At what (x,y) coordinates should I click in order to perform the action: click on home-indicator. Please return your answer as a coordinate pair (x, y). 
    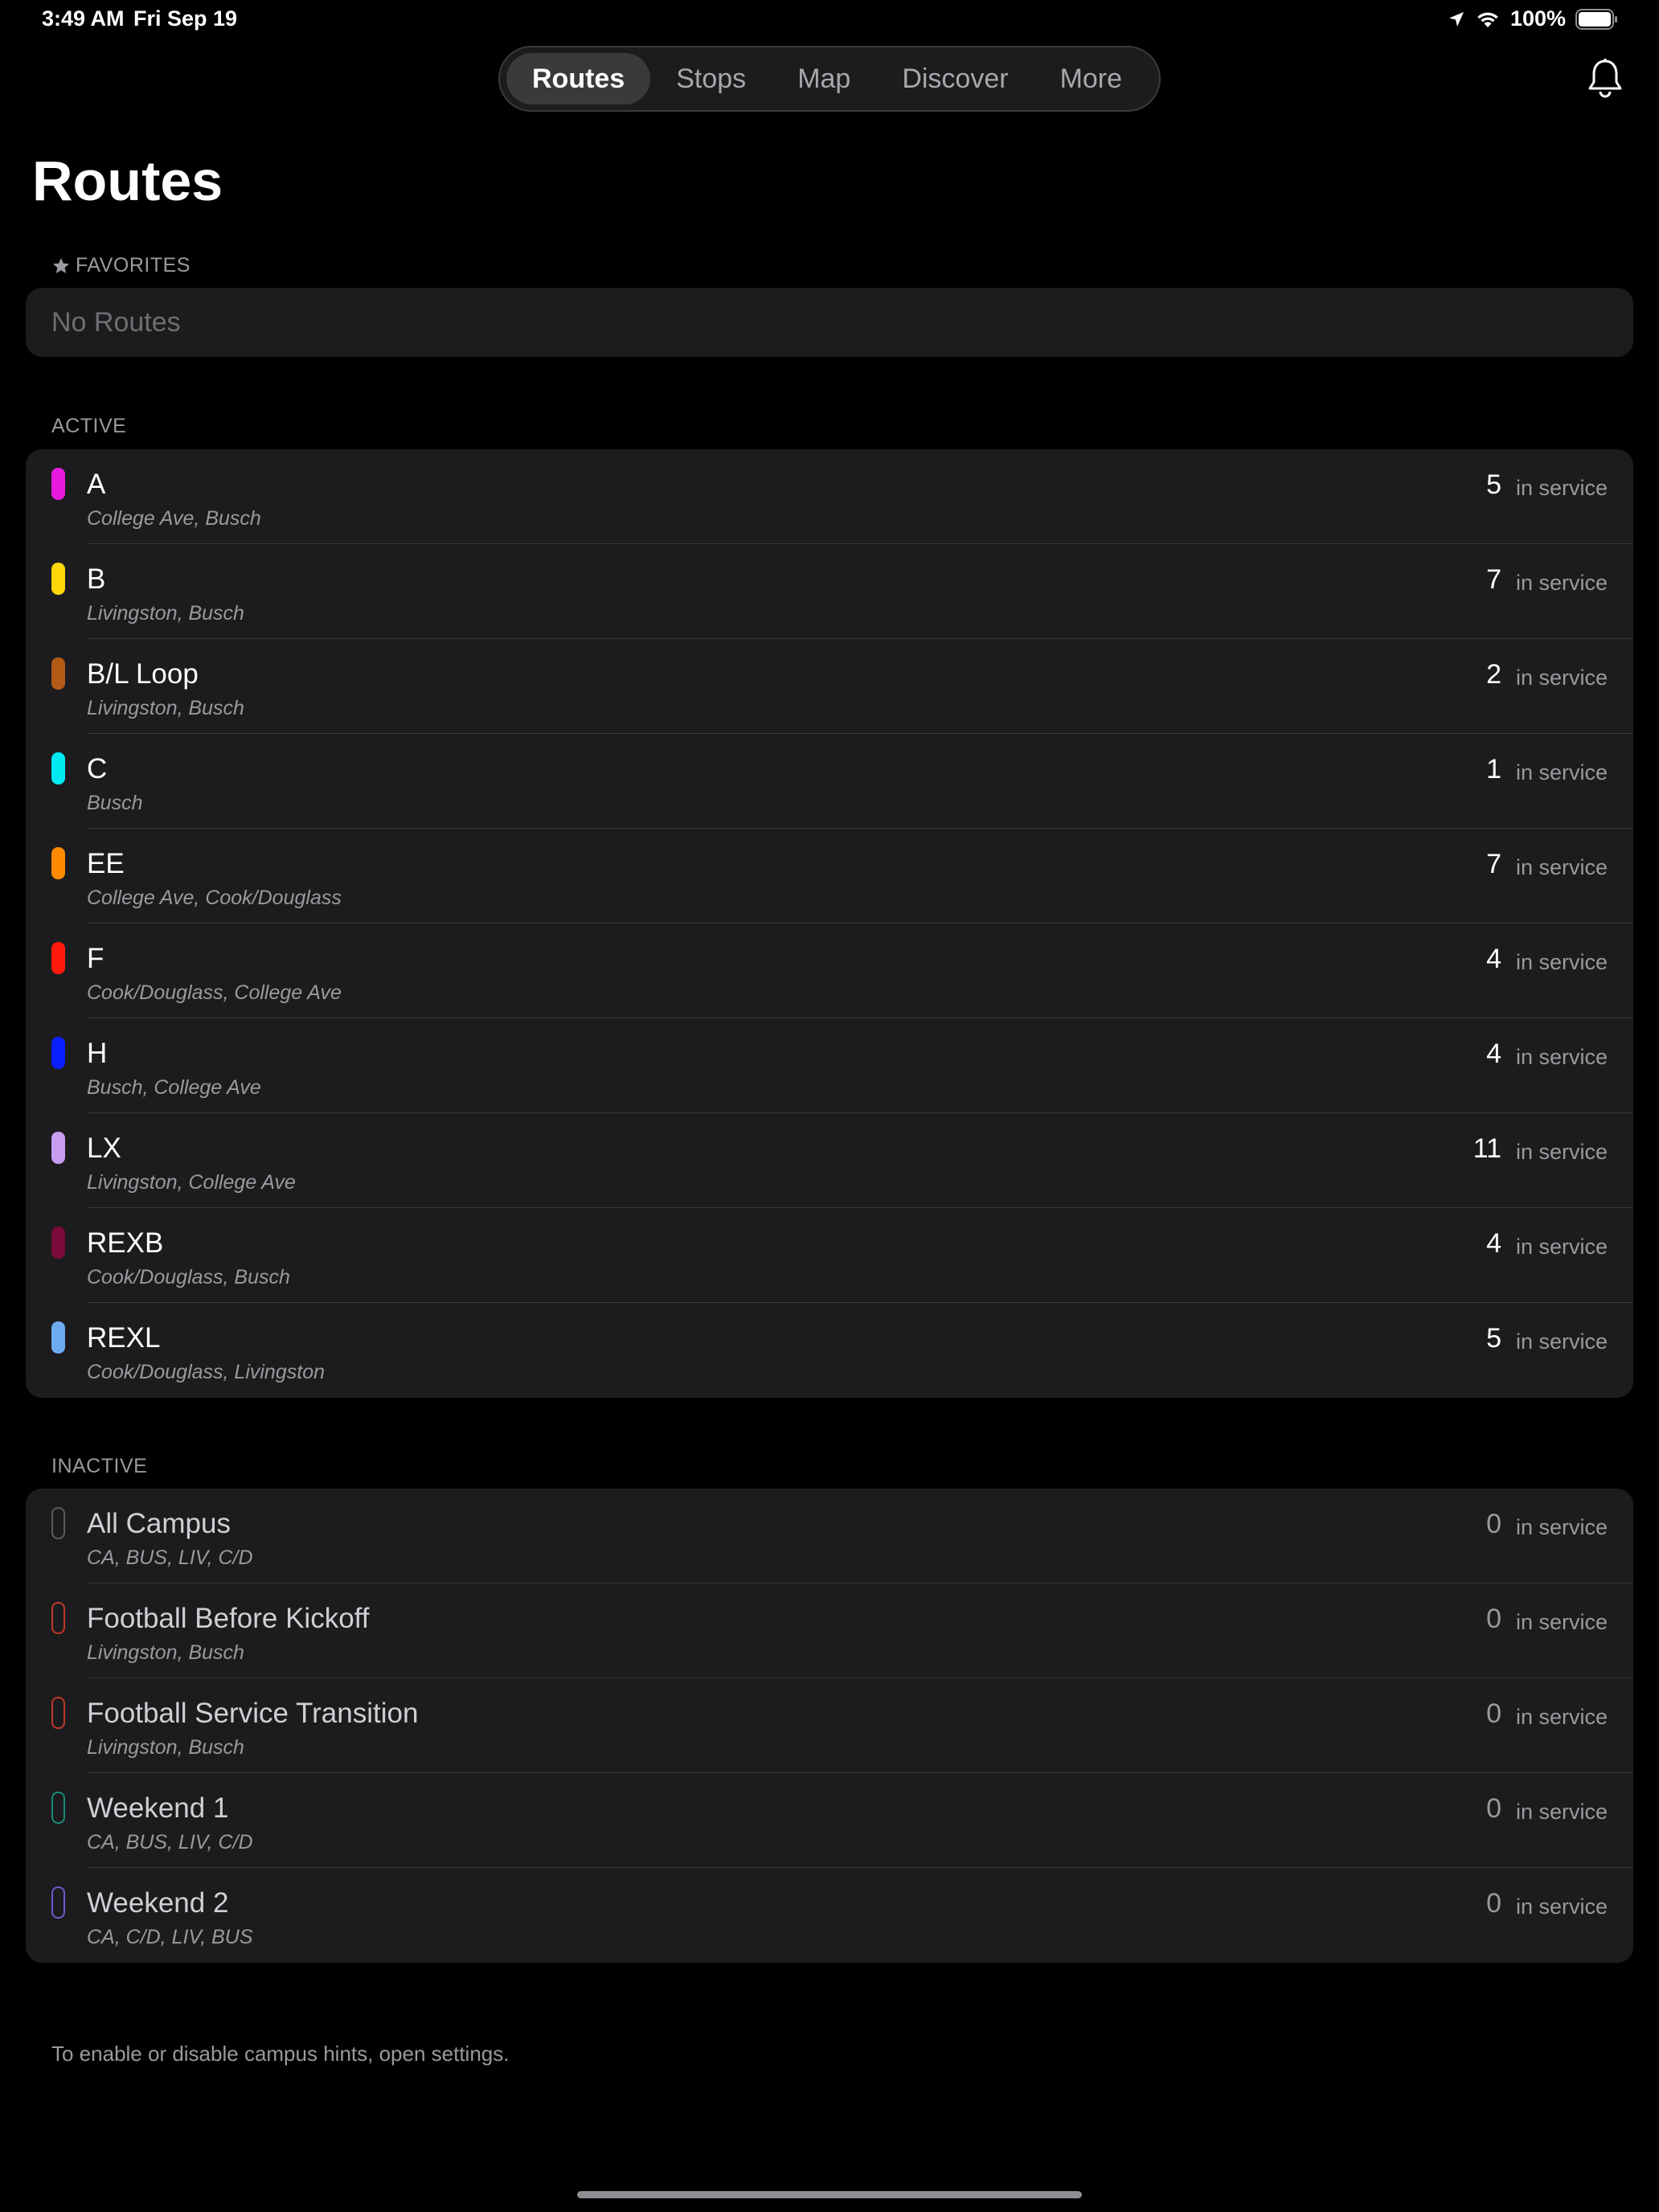
    Looking at the image, I should click on (829, 2194).